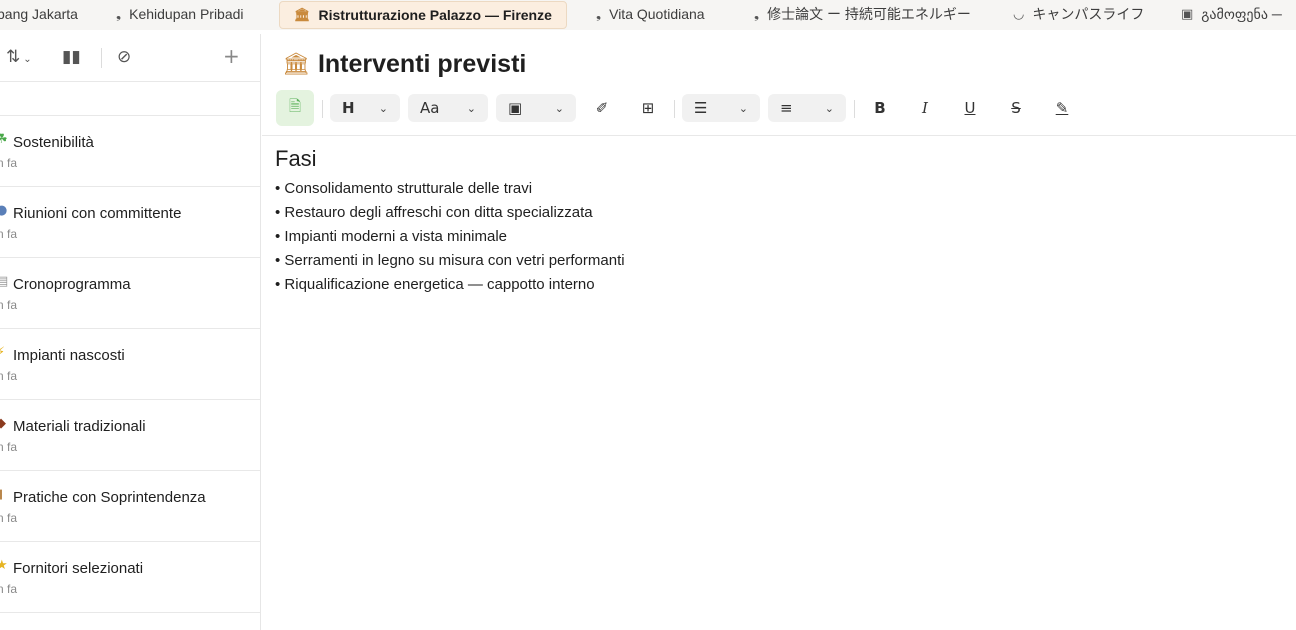 This screenshot has height=630, width=1296. Describe the element at coordinates (53, 142) in the screenshot. I see `note-title: Sostenibilità` at that location.